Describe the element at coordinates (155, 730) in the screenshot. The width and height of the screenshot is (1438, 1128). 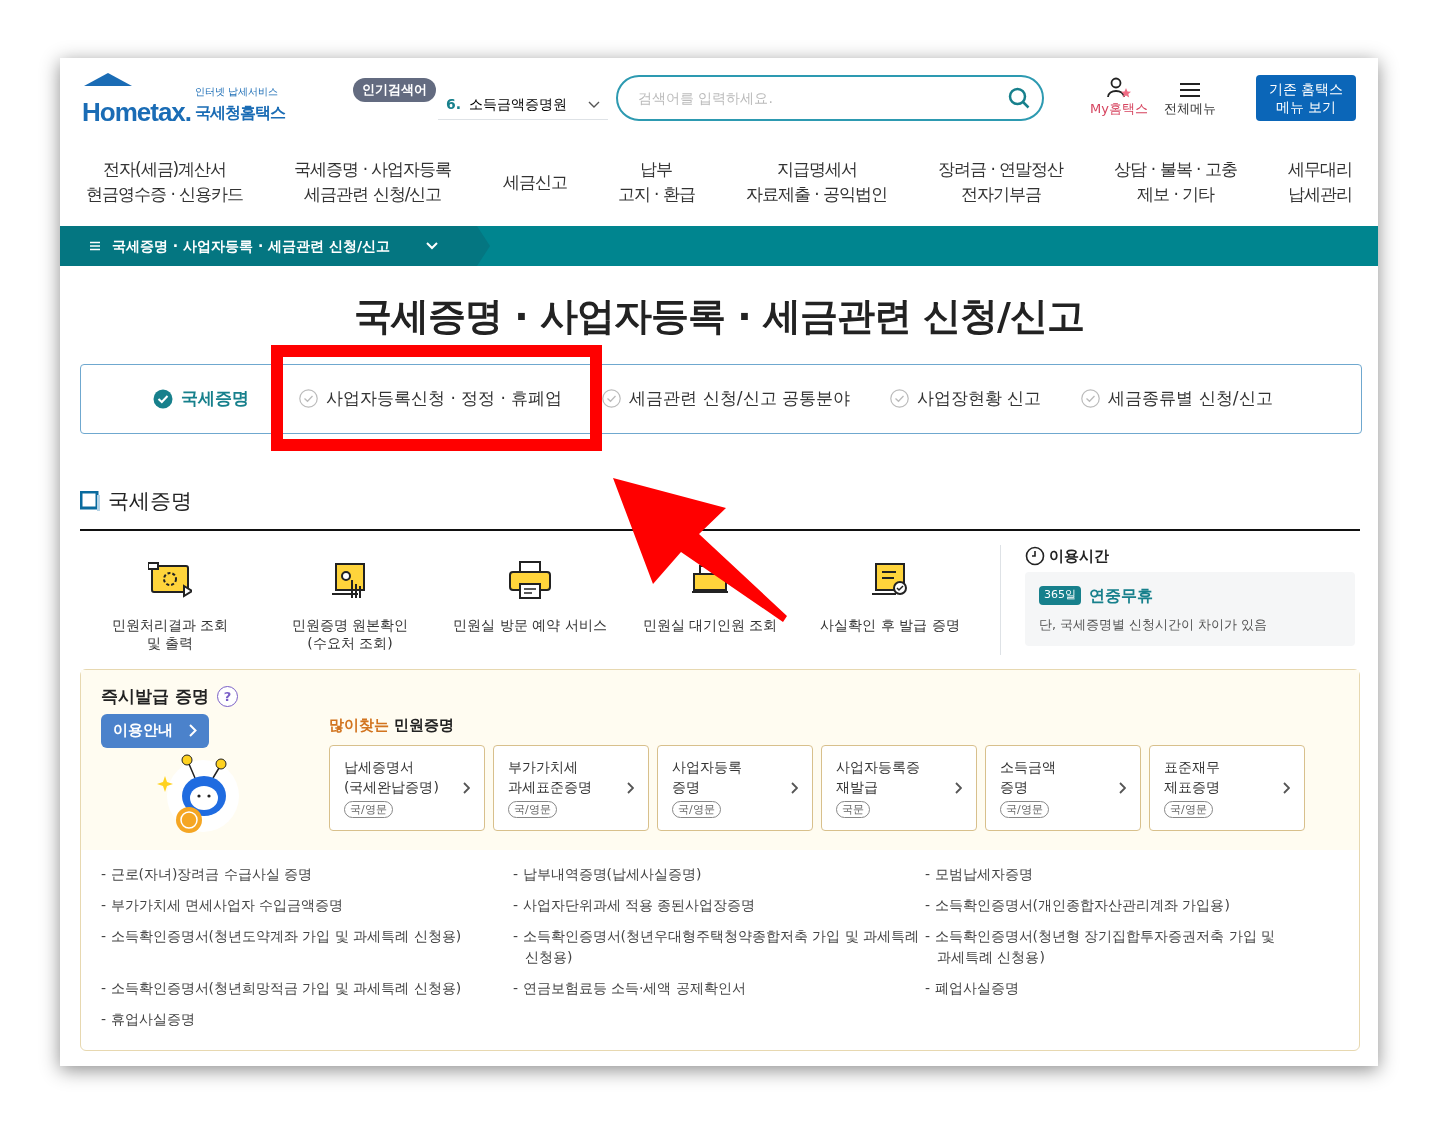
I see `guide-button: 이용안내` at that location.